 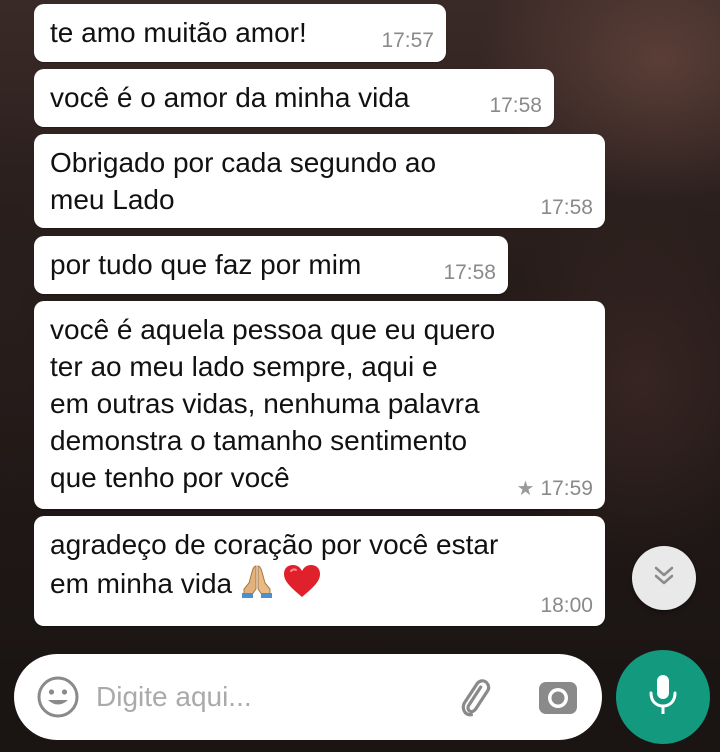 I want to click on message-text: te amo muitão amor!, so click(x=178, y=32).